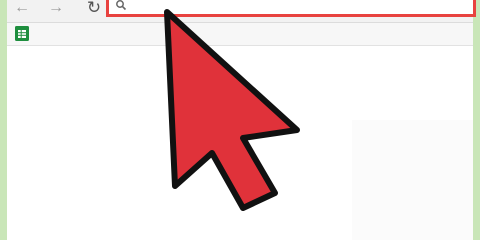 This screenshot has width=480, height=240. I want to click on window-border-right, so click(476, 120).